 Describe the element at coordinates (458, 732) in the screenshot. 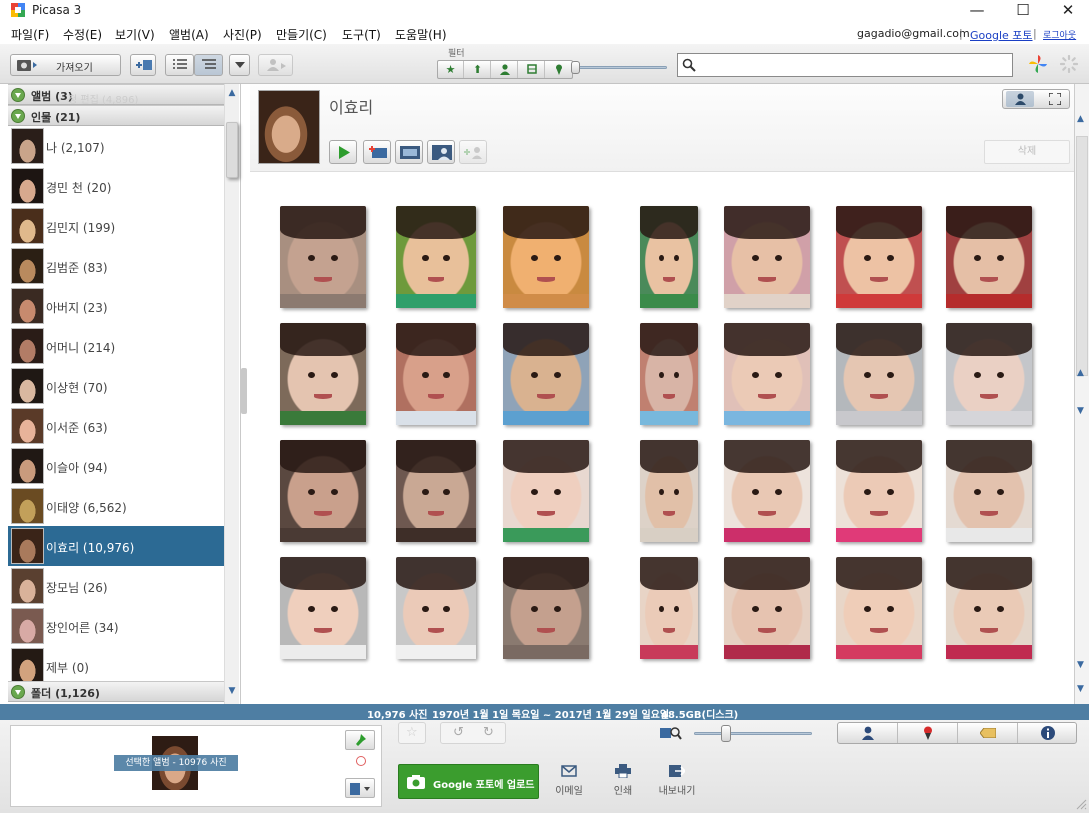

I see `rotate-left-icon: ↺` at that location.